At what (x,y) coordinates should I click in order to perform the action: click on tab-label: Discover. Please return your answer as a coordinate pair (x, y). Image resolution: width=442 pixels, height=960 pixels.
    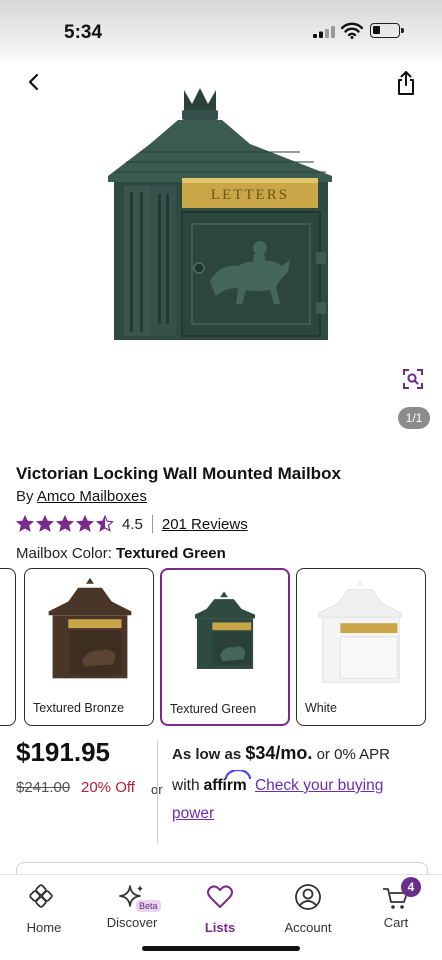
    Looking at the image, I should click on (132, 922).